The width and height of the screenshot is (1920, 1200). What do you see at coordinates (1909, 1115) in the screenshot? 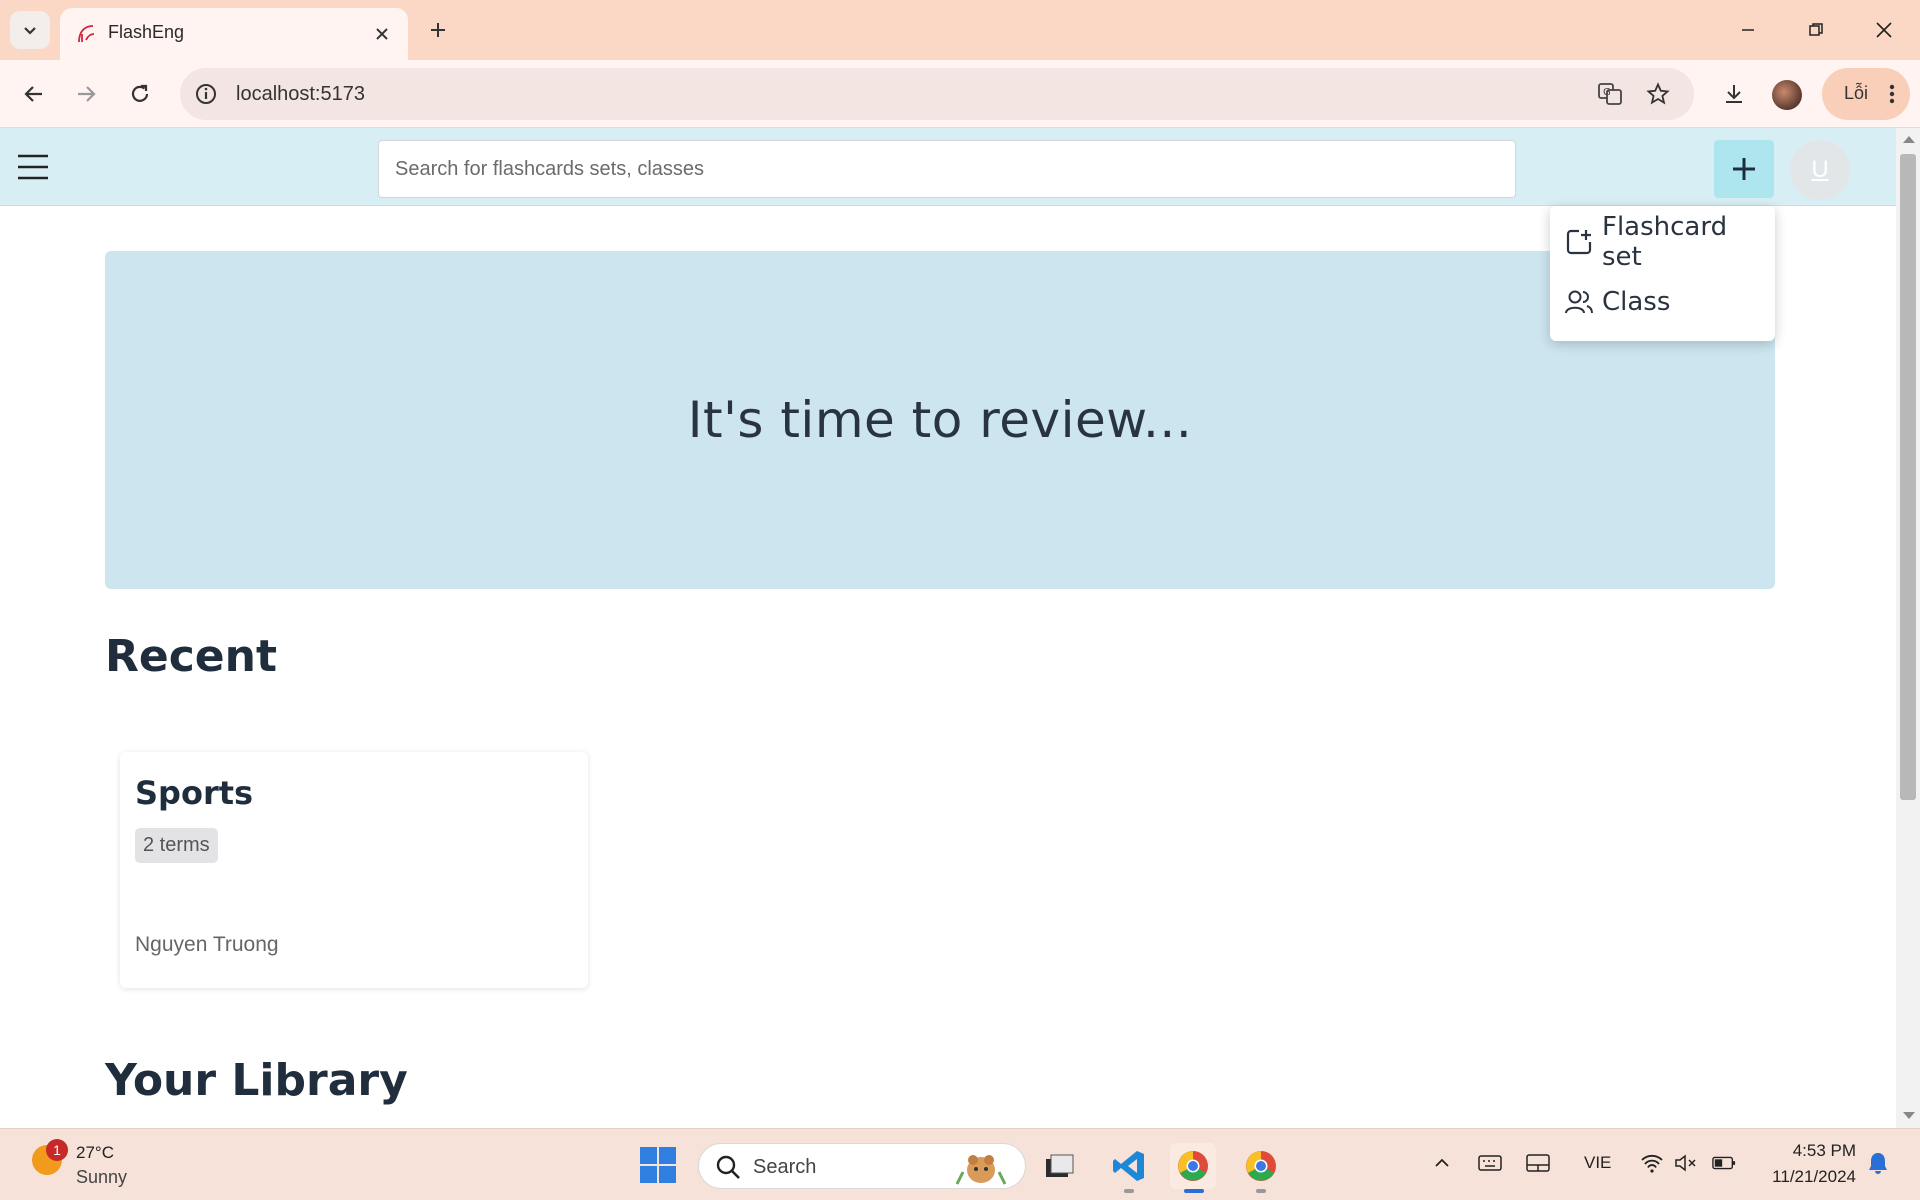
I see `scroll-down-arrow-icon` at bounding box center [1909, 1115].